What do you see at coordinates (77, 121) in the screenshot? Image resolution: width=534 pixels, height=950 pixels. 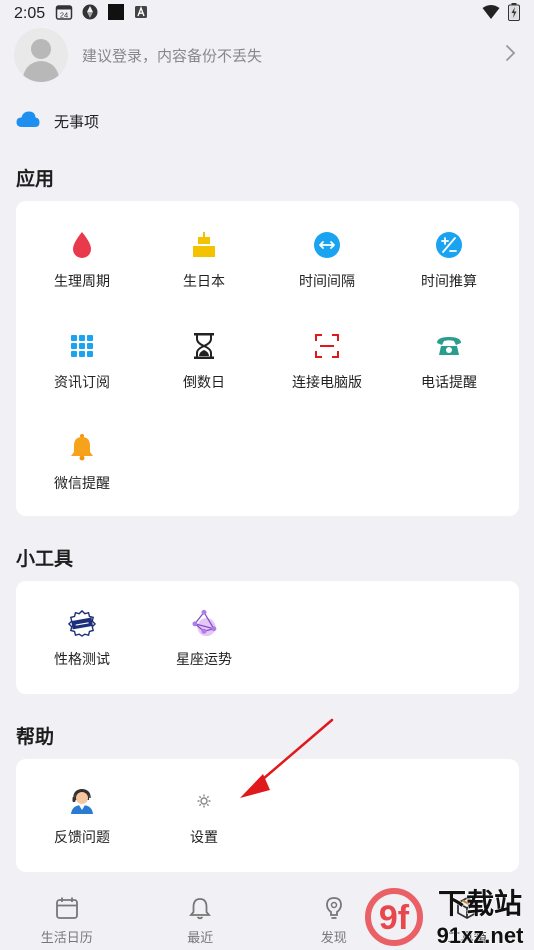 I see `sync-status-text: 无事项` at bounding box center [77, 121].